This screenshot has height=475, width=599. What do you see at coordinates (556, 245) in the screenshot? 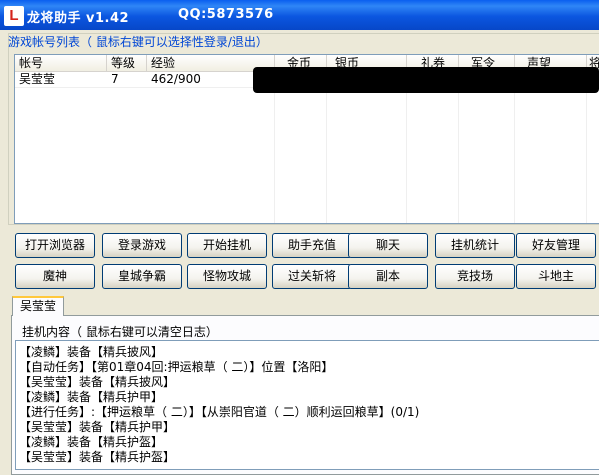
I see `friend-manage-button: 好友管理` at bounding box center [556, 245].